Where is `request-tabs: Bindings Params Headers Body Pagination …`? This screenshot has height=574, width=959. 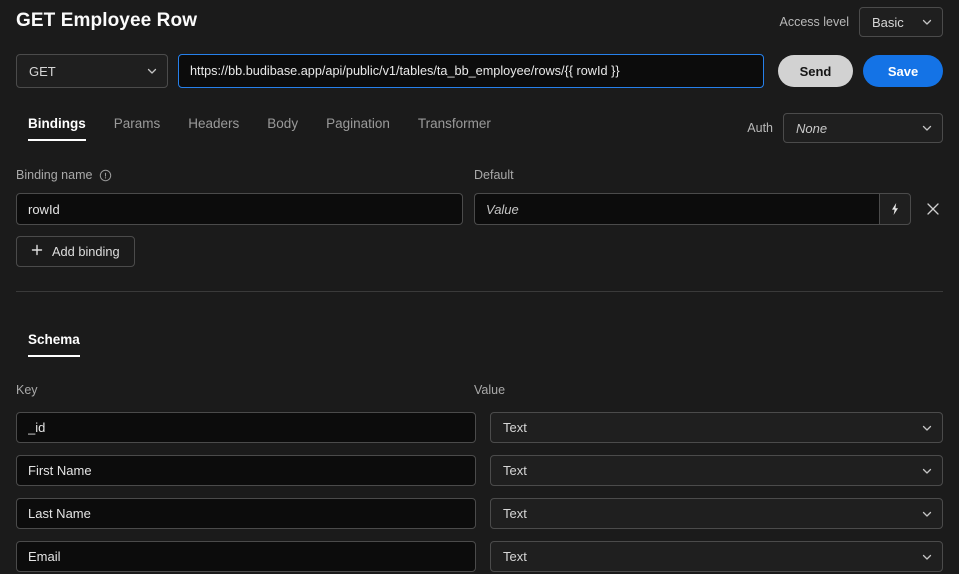 request-tabs: Bindings Params Headers Body Pagination … is located at coordinates (259, 128).